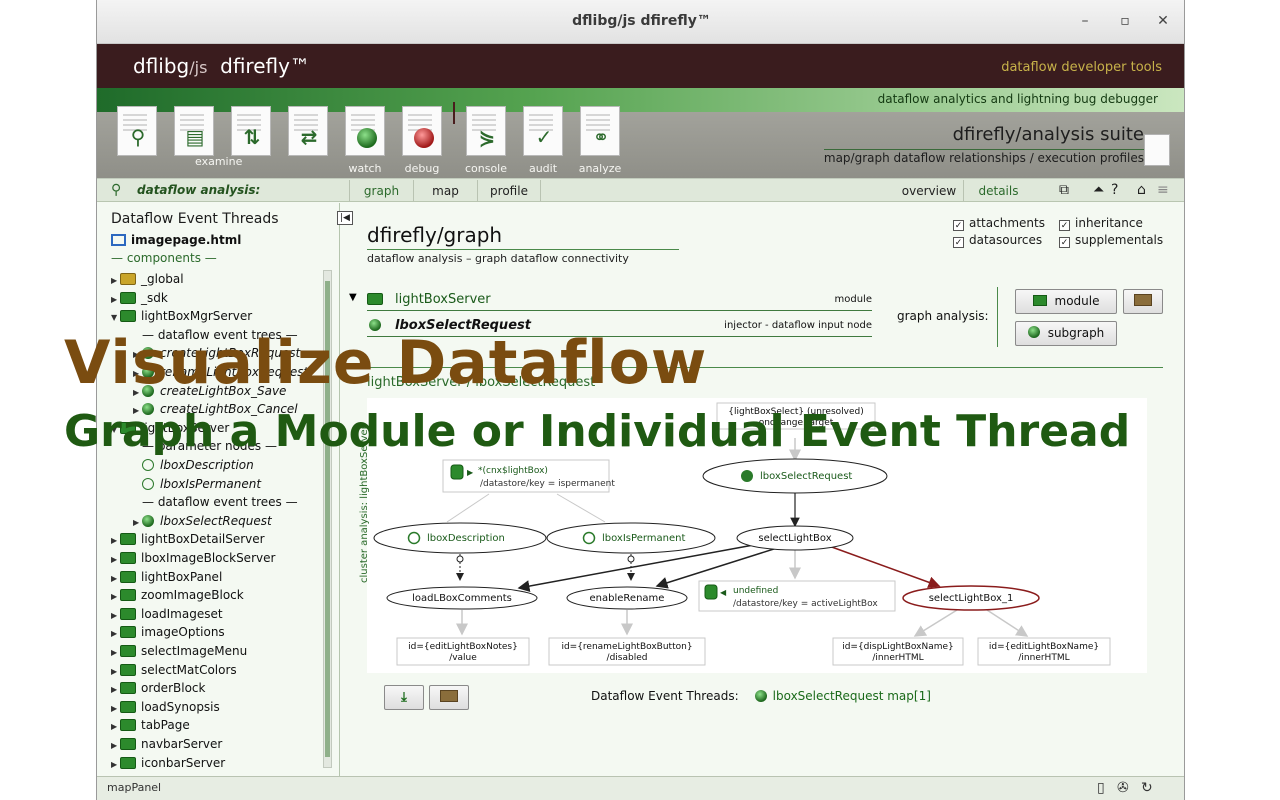 Image resolution: width=1280 pixels, height=800 pixels. I want to click on tree-item: ▶ lboxImageBlockServer, so click(193, 558).